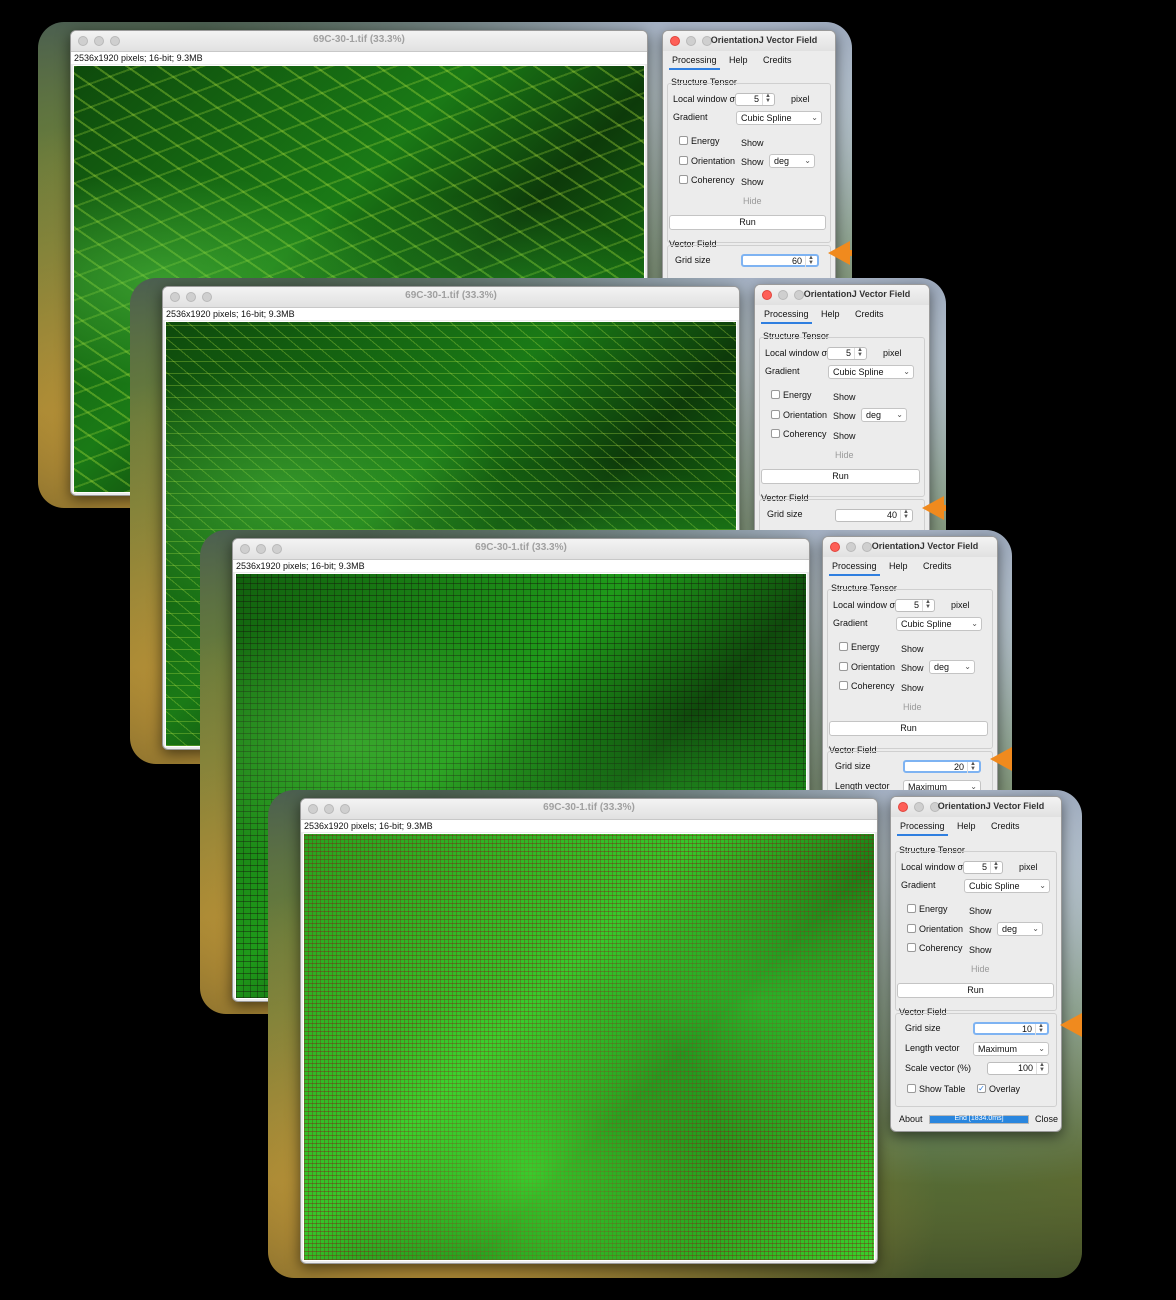  What do you see at coordinates (690, 117) in the screenshot?
I see `gradient-label: Gradient` at bounding box center [690, 117].